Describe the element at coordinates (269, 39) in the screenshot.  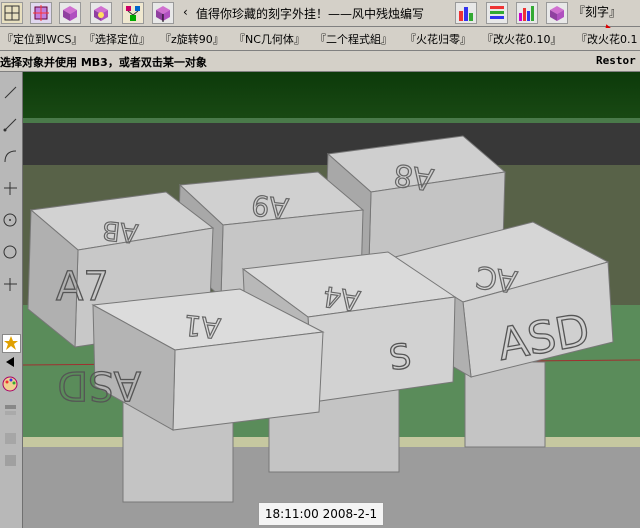
I see `macro-button-nc-geometry: 『NC几何体』` at that location.